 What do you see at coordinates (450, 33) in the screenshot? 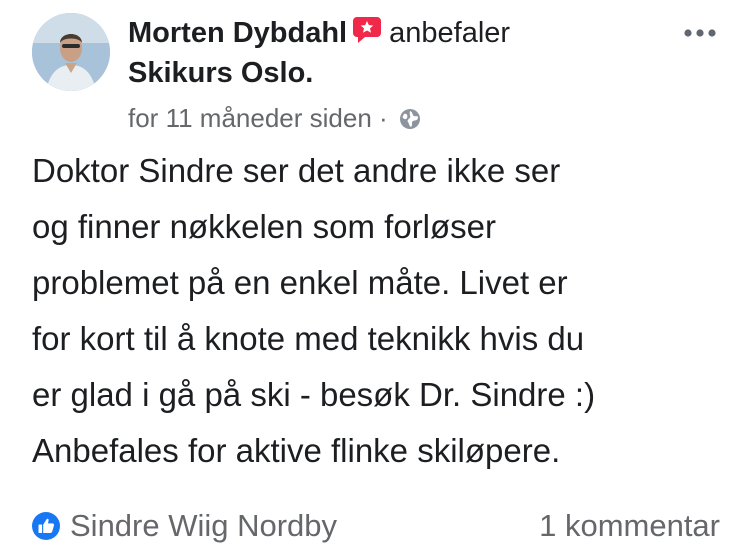
I see `recommend-verb: anbefaler` at bounding box center [450, 33].